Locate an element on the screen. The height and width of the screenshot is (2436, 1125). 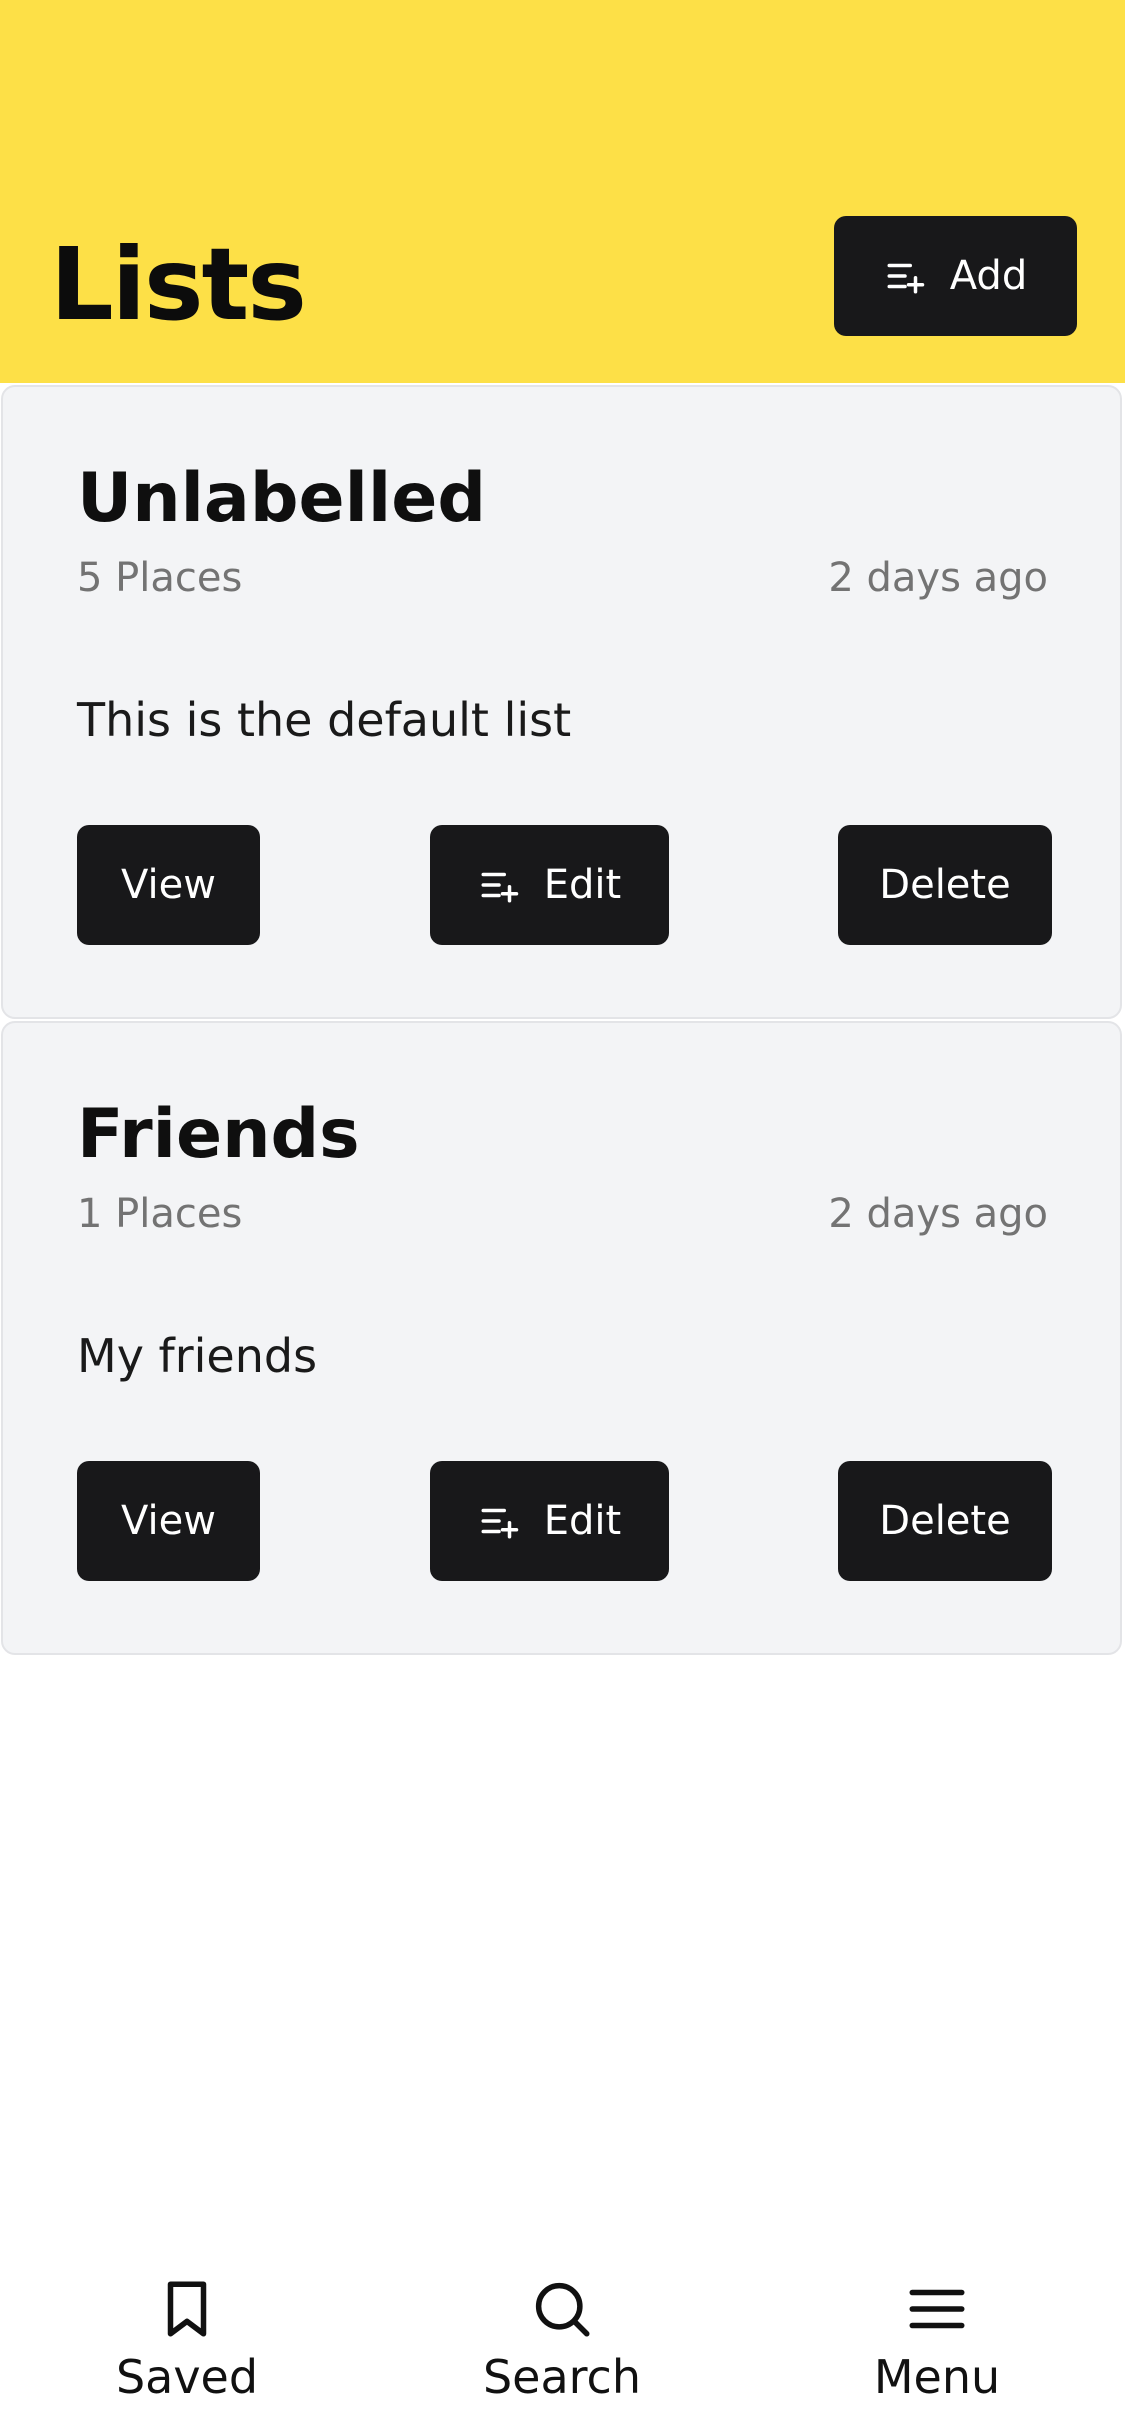
nav-label-search: Search is located at coordinates (562, 2377).